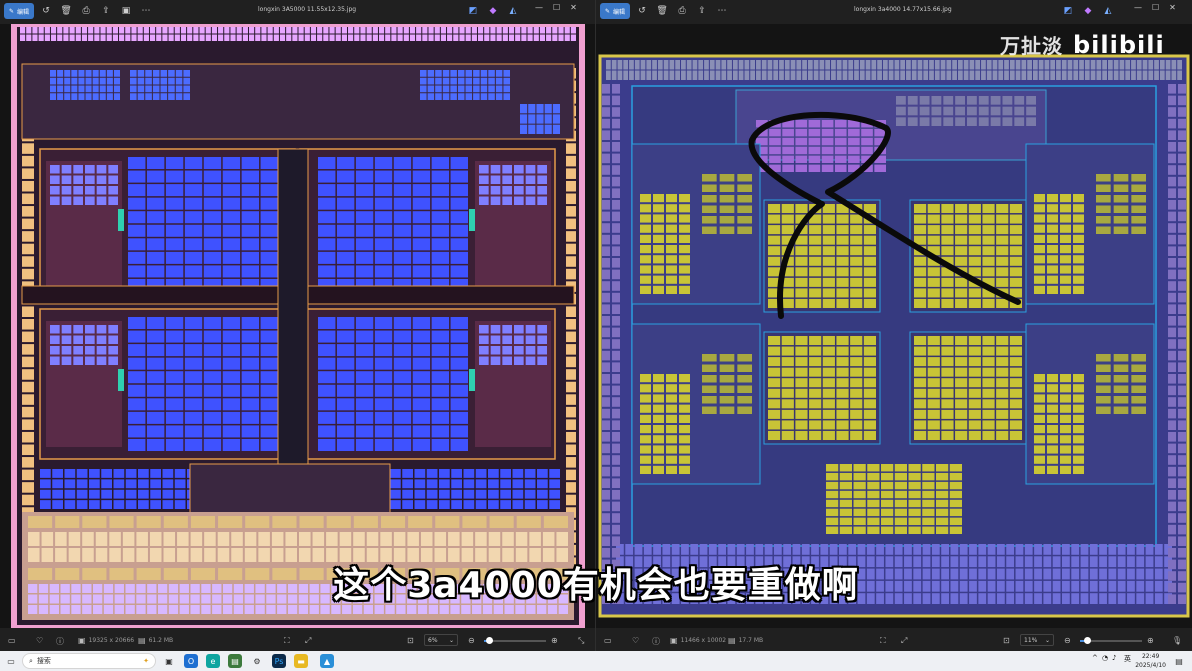  Describe the element at coordinates (540, 119) in the screenshot. I see `top-cache-block-d` at that location.